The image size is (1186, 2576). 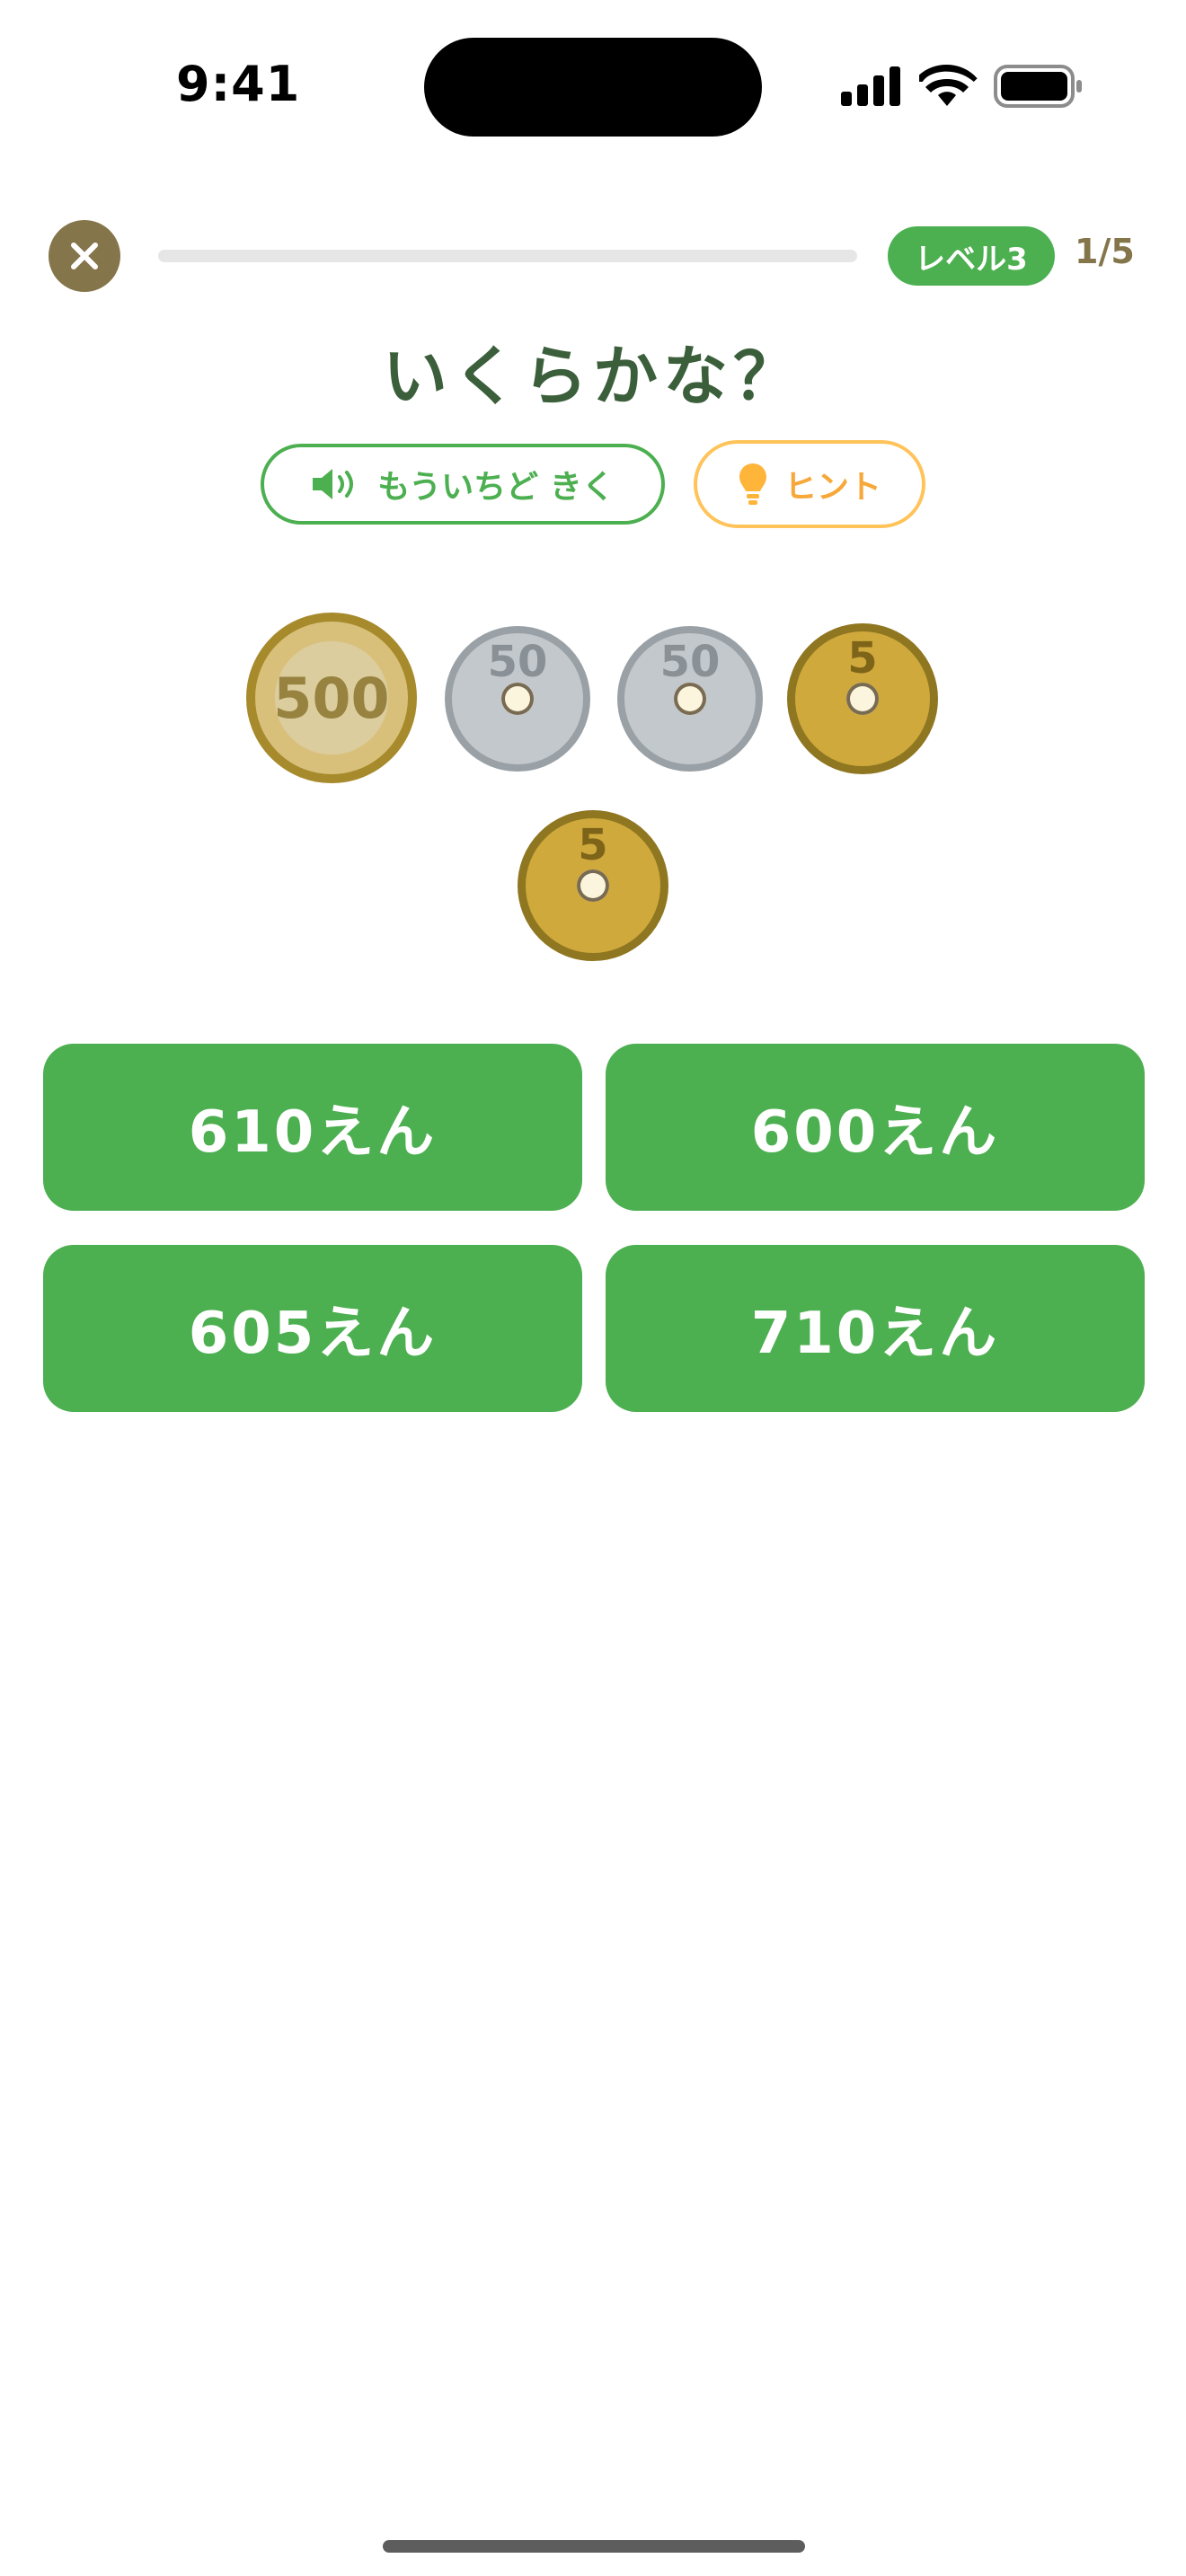 What do you see at coordinates (832, 487) in the screenshot?
I see `hint-label: ヒント` at bounding box center [832, 487].